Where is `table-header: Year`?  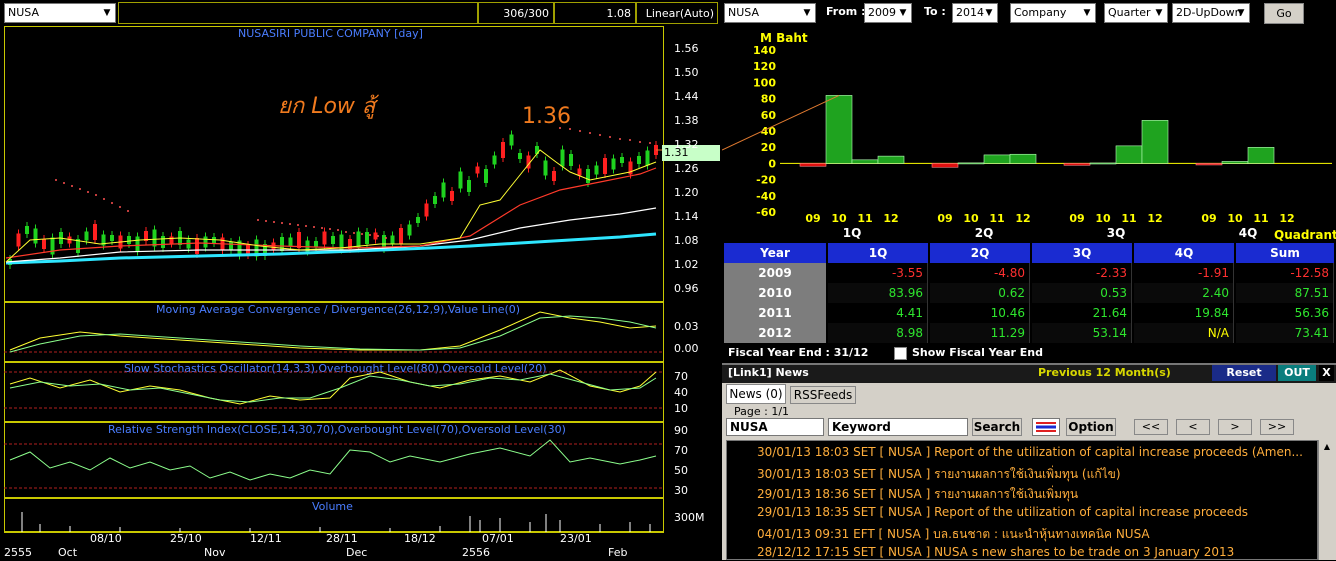 table-header: Year is located at coordinates (775, 253).